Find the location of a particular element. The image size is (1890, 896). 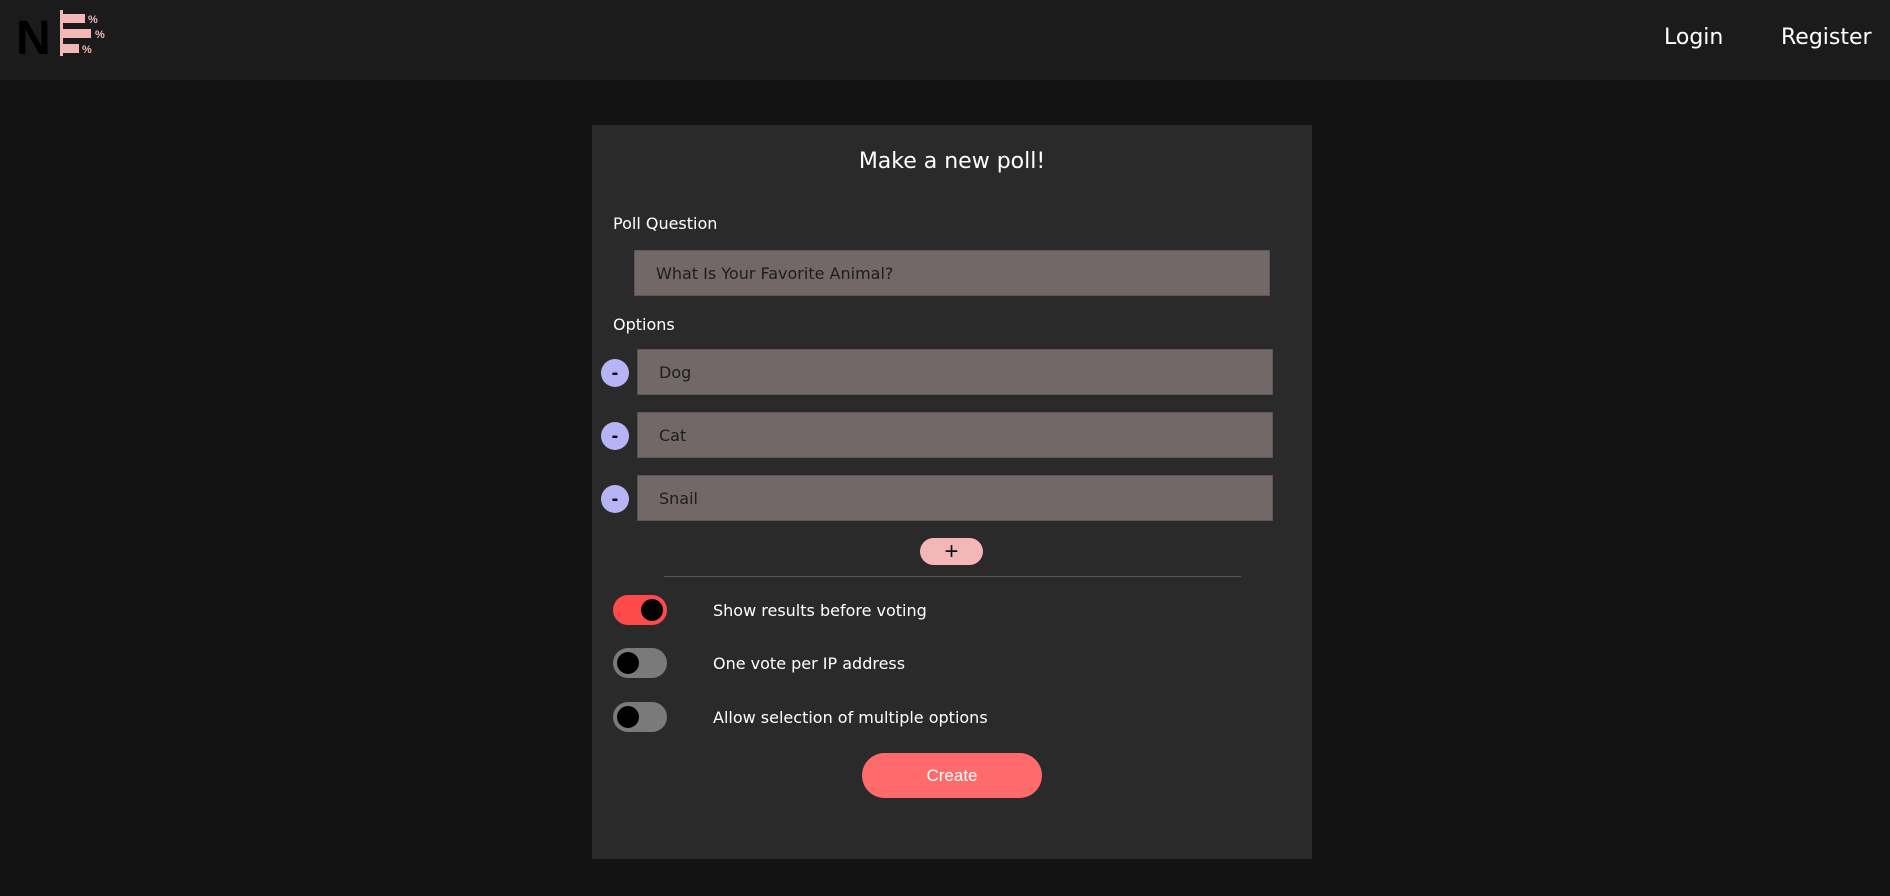

multiple-options-label: Allow selection of multiple options is located at coordinates (850, 717).